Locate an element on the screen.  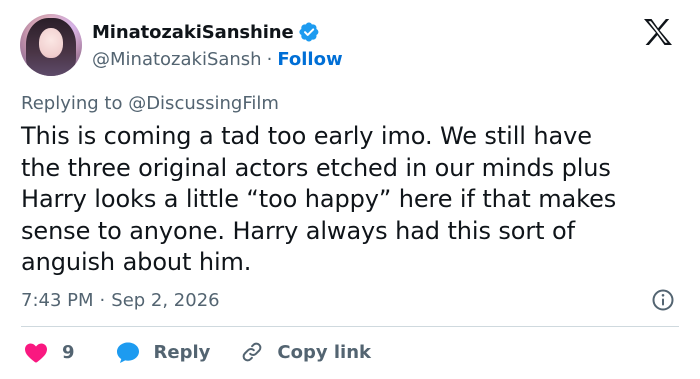
avatar-face is located at coordinates (51, 43).